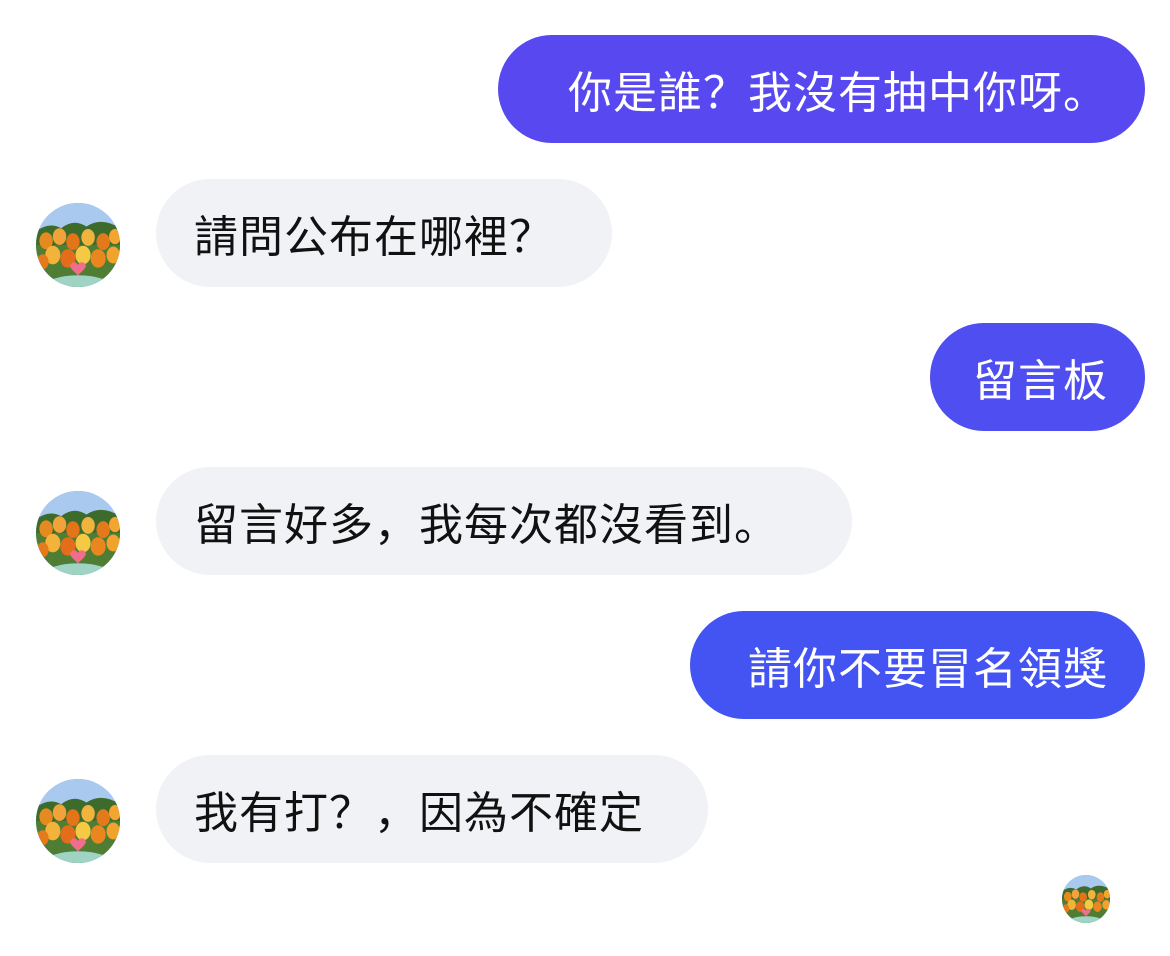 The width and height of the screenshot is (1170, 956). I want to click on received-message-bubble: 留言好多，我每次都沒看到。, so click(504, 521).